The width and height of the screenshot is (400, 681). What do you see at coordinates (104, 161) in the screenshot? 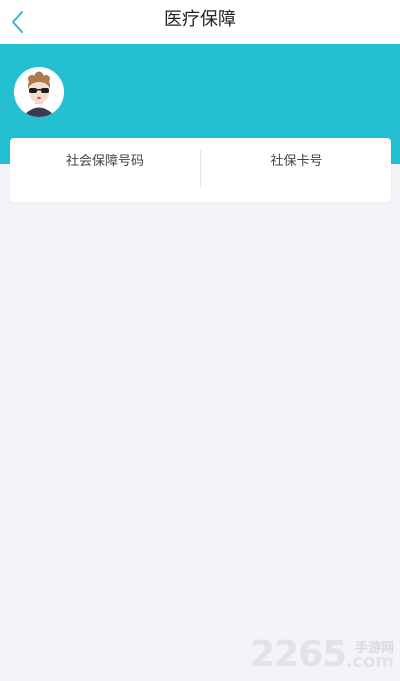
I see `social-security-number-label: 社会保障号码` at bounding box center [104, 161].